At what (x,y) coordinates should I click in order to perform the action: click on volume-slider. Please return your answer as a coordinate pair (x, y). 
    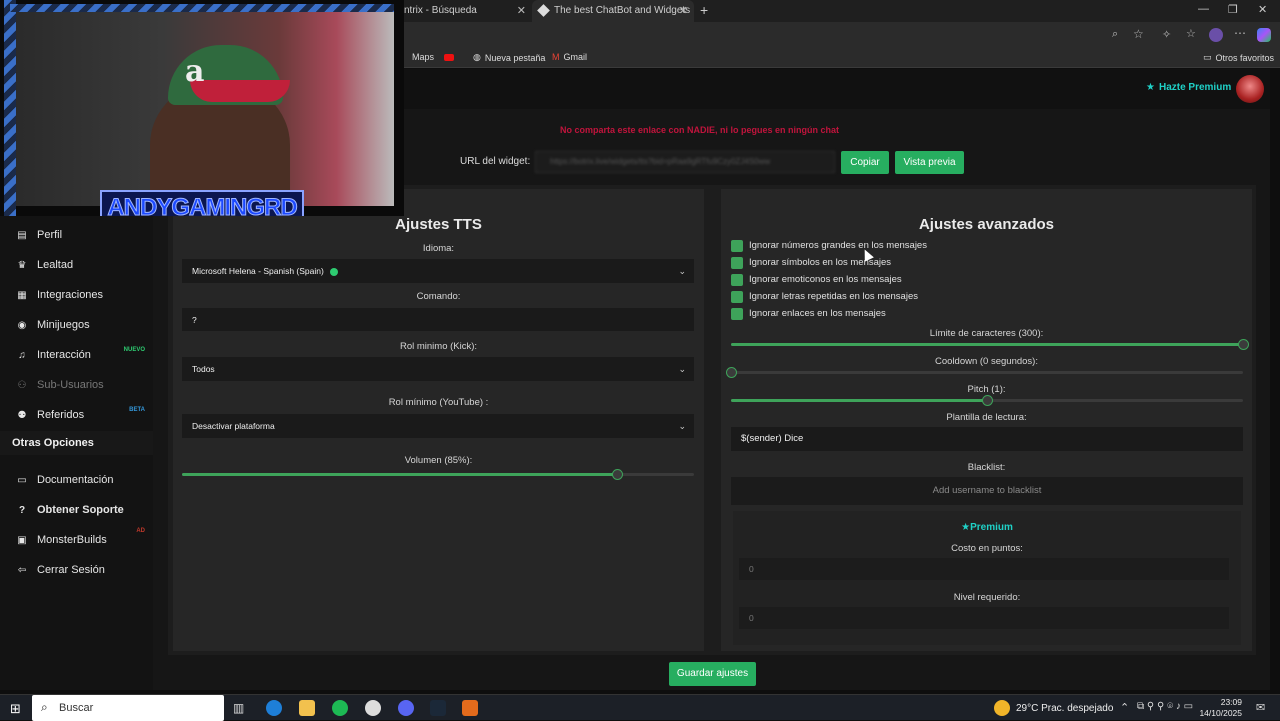
    Looking at the image, I should click on (438, 474).